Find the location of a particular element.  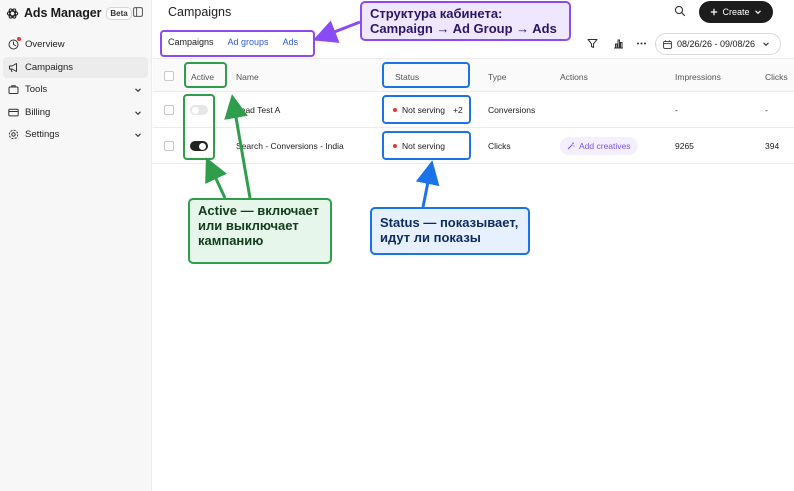

clicks-value: - is located at coordinates (766, 110).